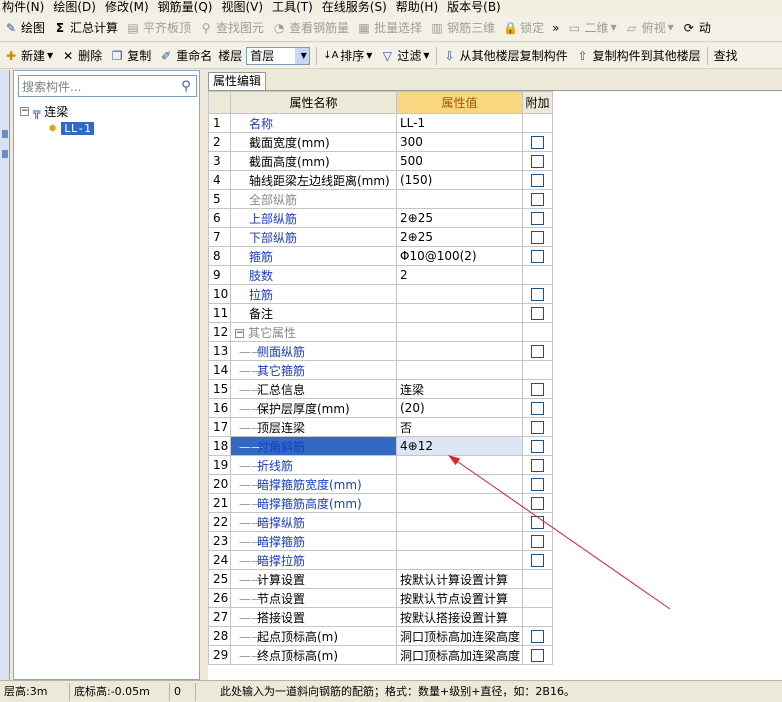 The width and height of the screenshot is (782, 702). I want to click on property-value-cell: 2, so click(459, 275).